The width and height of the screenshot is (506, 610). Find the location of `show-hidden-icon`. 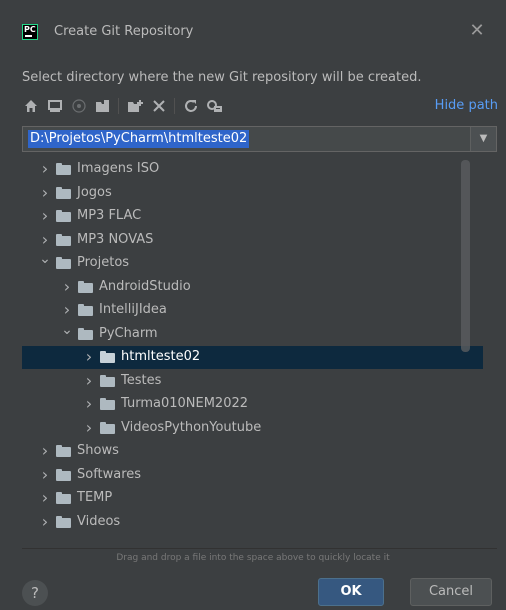

show-hidden-icon is located at coordinates (215, 106).